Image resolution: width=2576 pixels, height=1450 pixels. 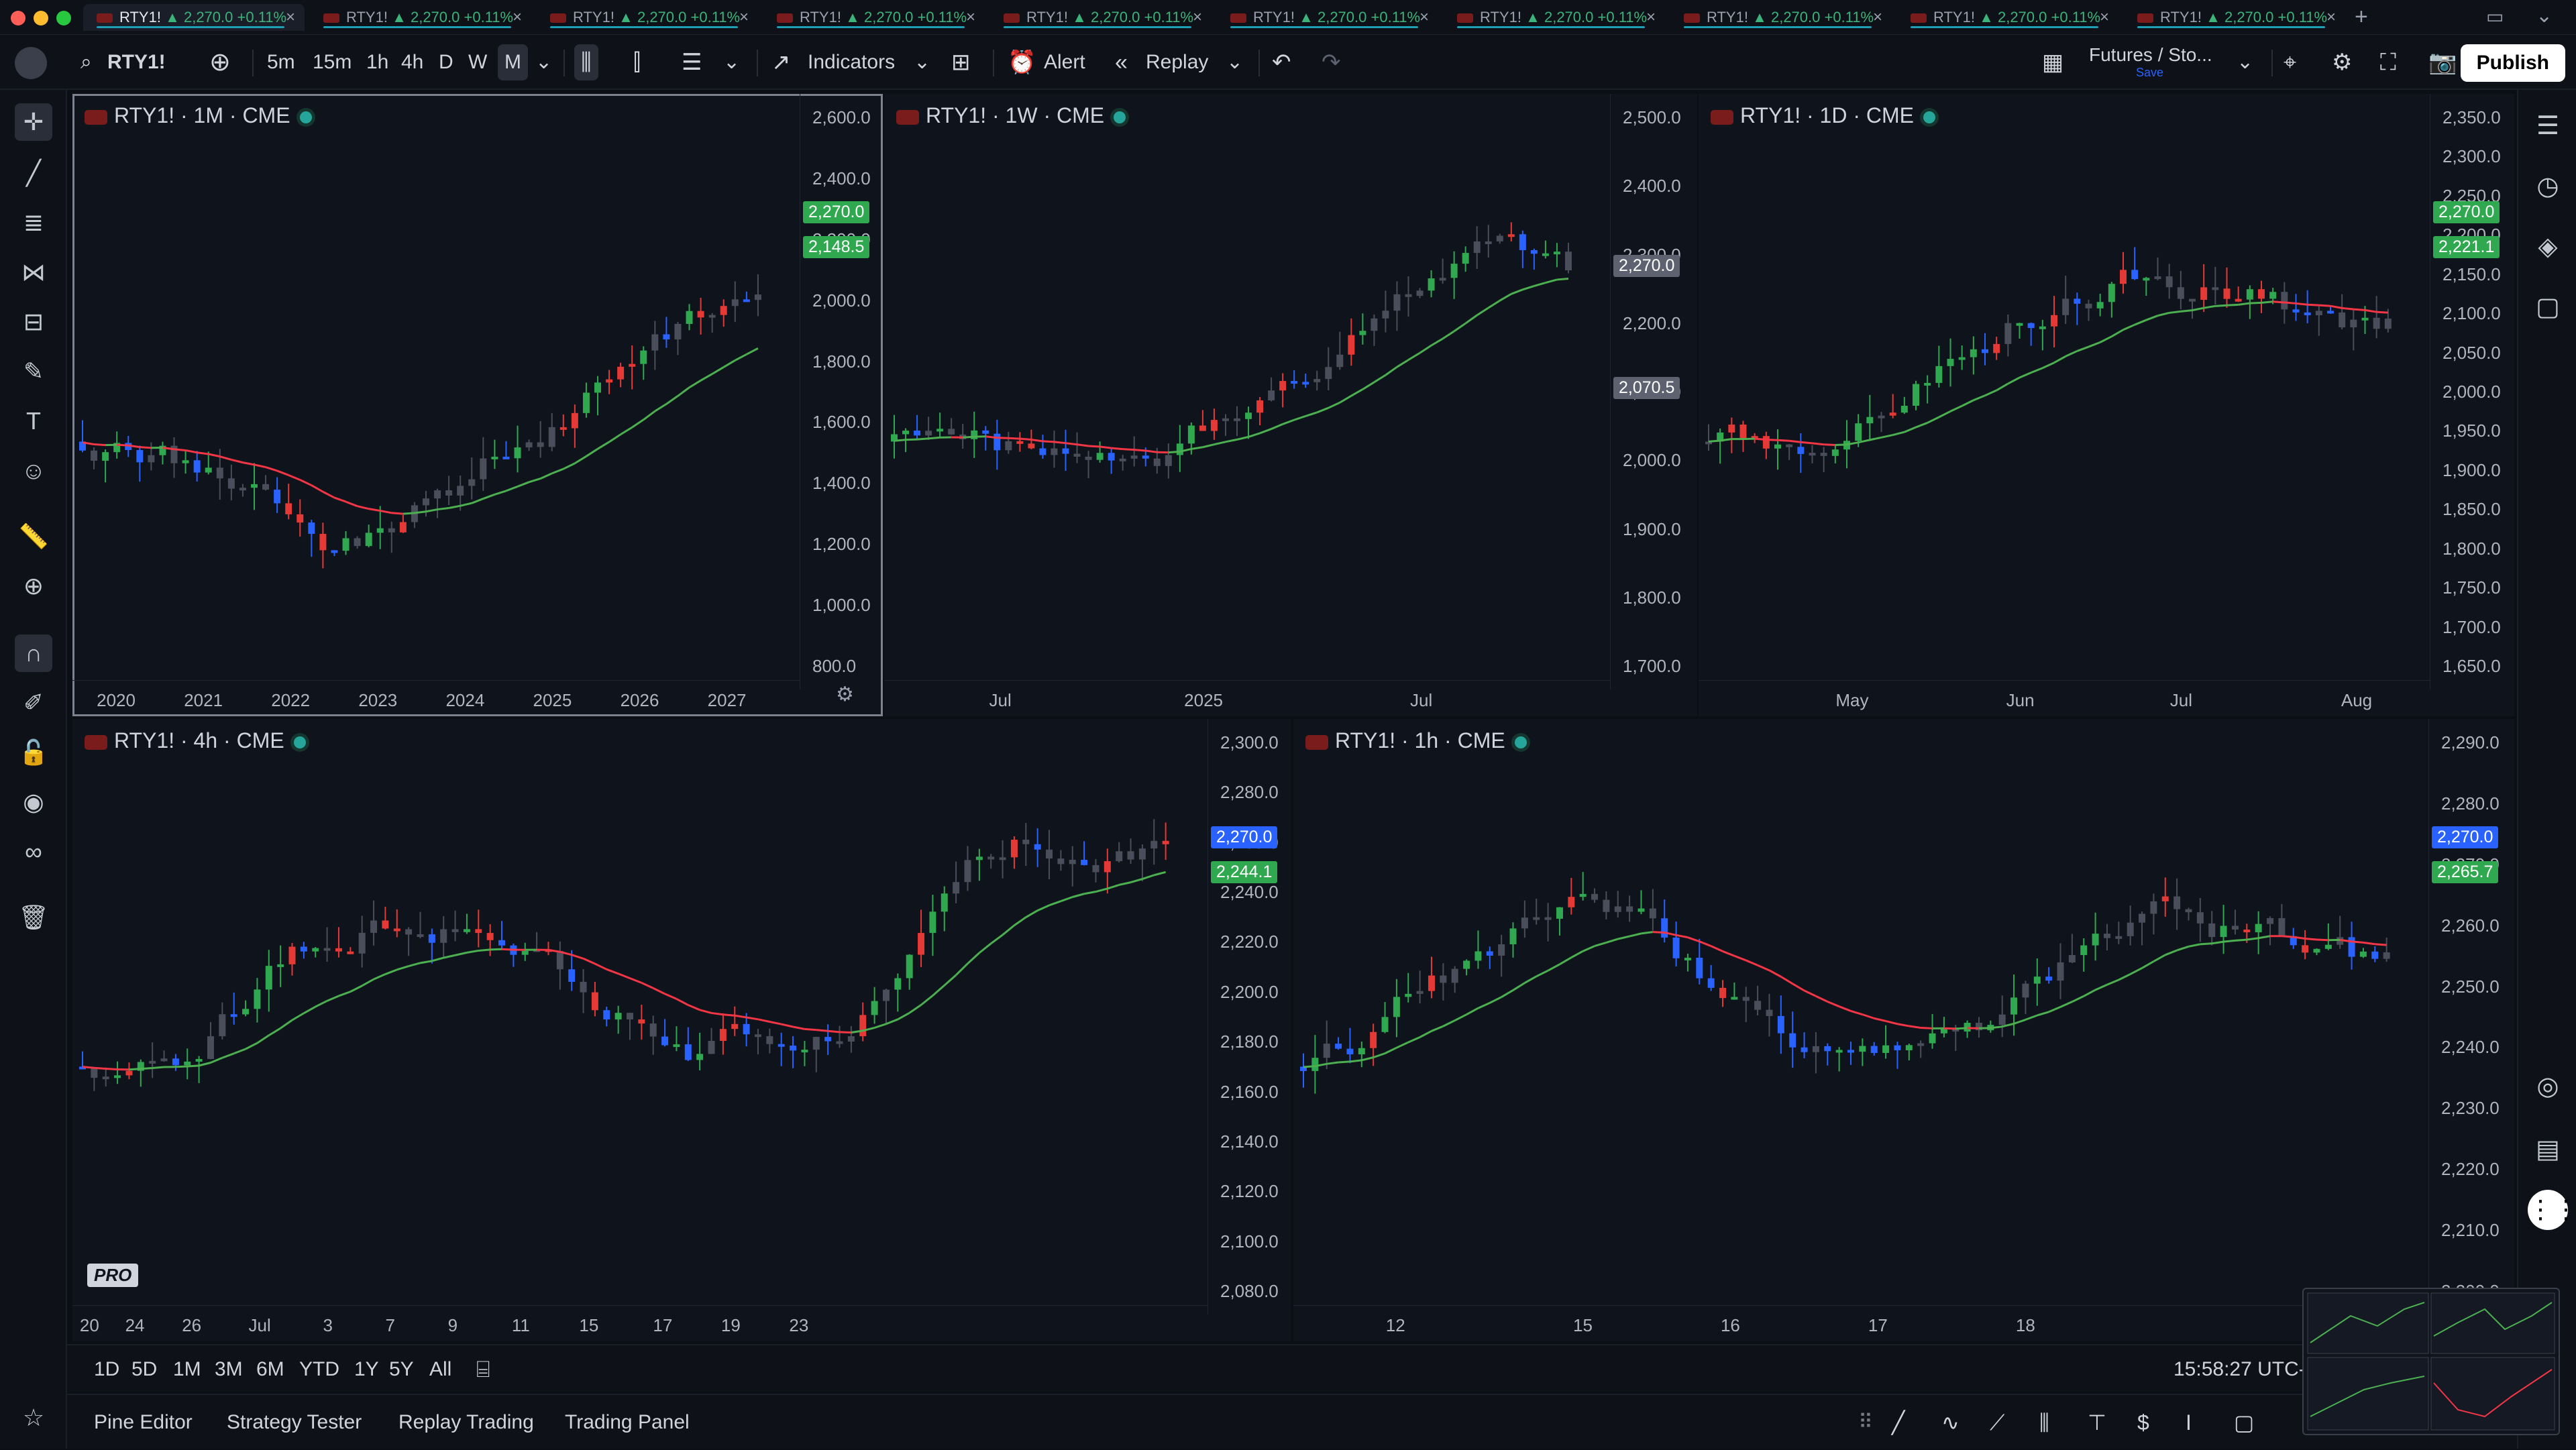 I want to click on range-5d: 5D, so click(x=144, y=1369).